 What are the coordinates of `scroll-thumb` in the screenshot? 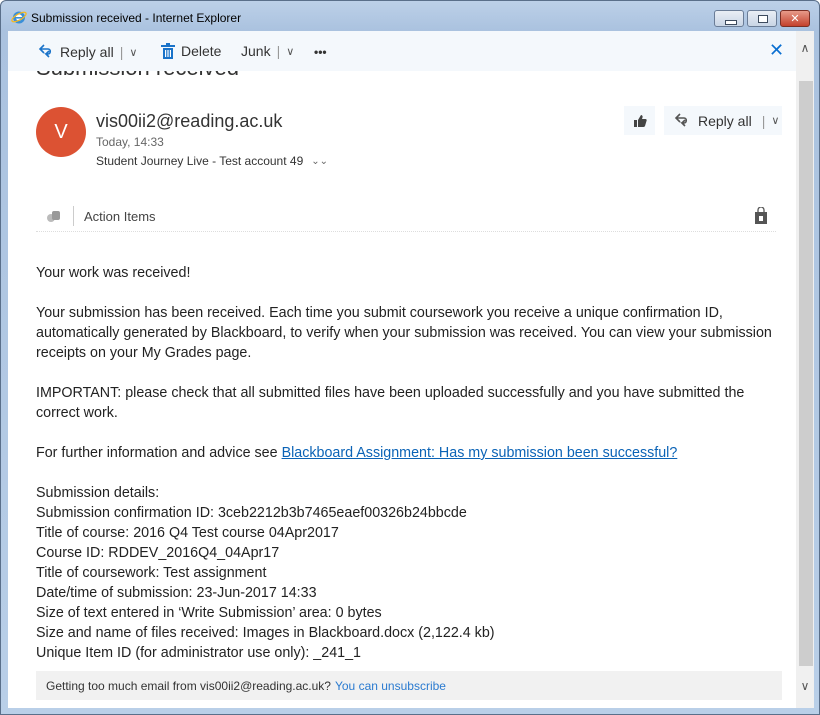 It's located at (806, 373).